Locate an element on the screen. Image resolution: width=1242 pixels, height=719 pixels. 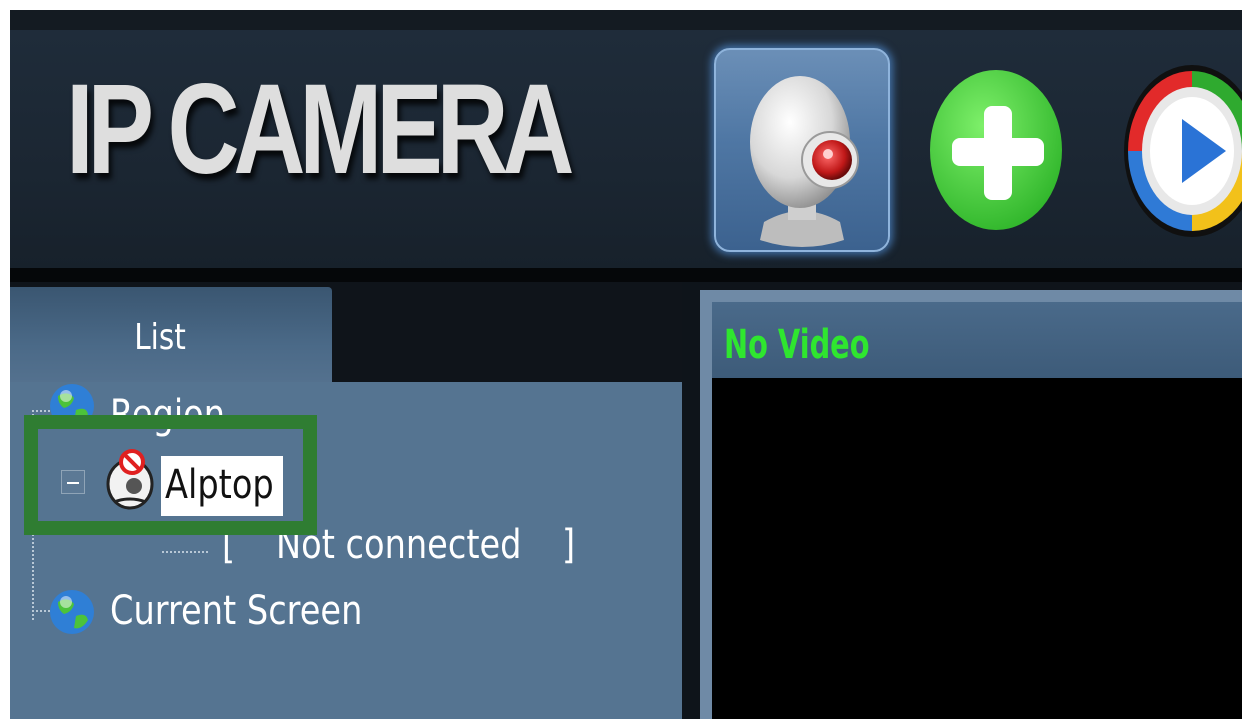
app-logo: IP CAMERA is located at coordinates (320, 129).